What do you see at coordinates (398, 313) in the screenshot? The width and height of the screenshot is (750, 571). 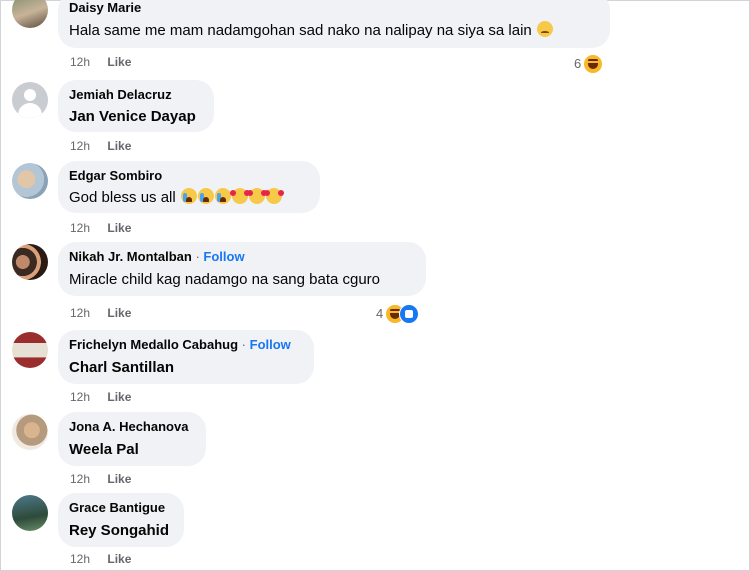 I see `reaction-summary: 4` at bounding box center [398, 313].